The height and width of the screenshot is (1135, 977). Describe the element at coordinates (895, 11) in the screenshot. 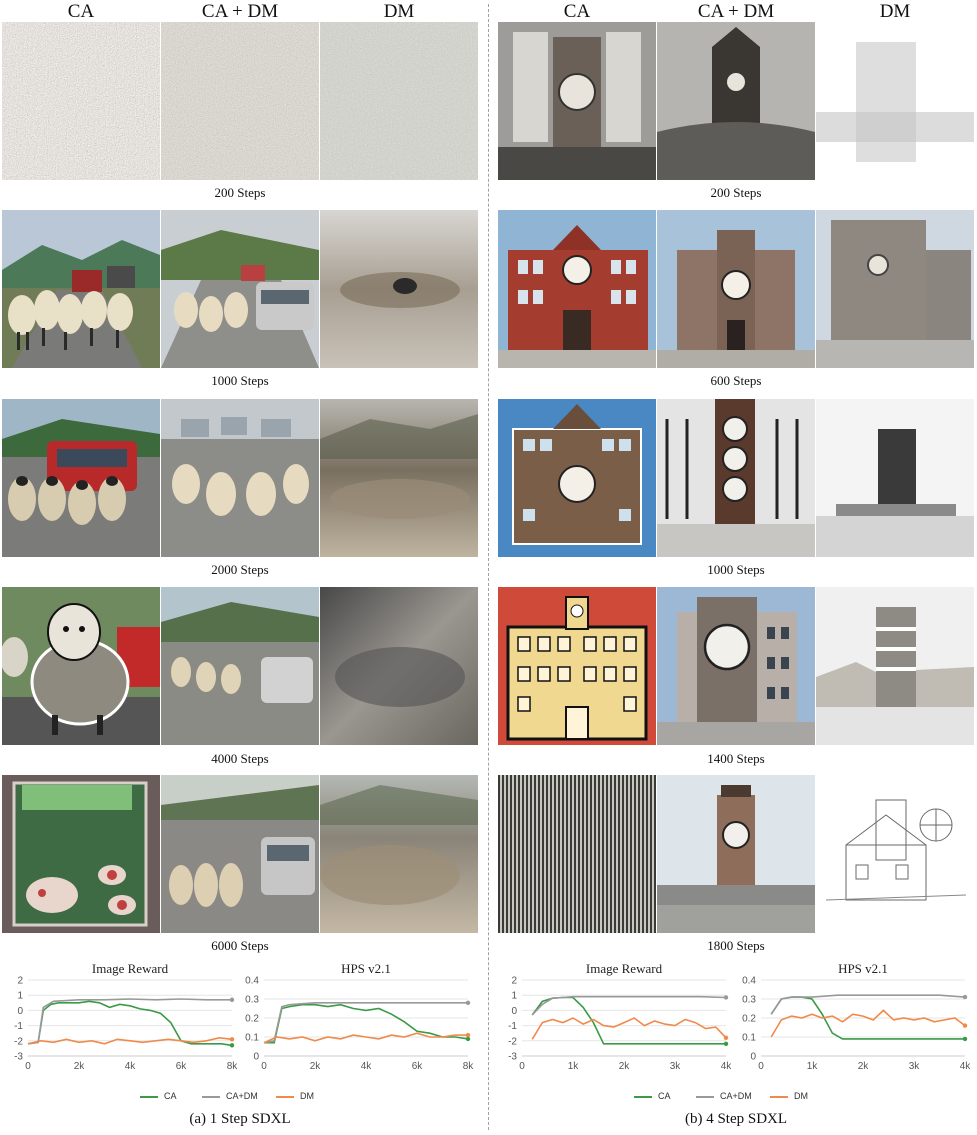

I see `right-header-dm: DM` at that location.